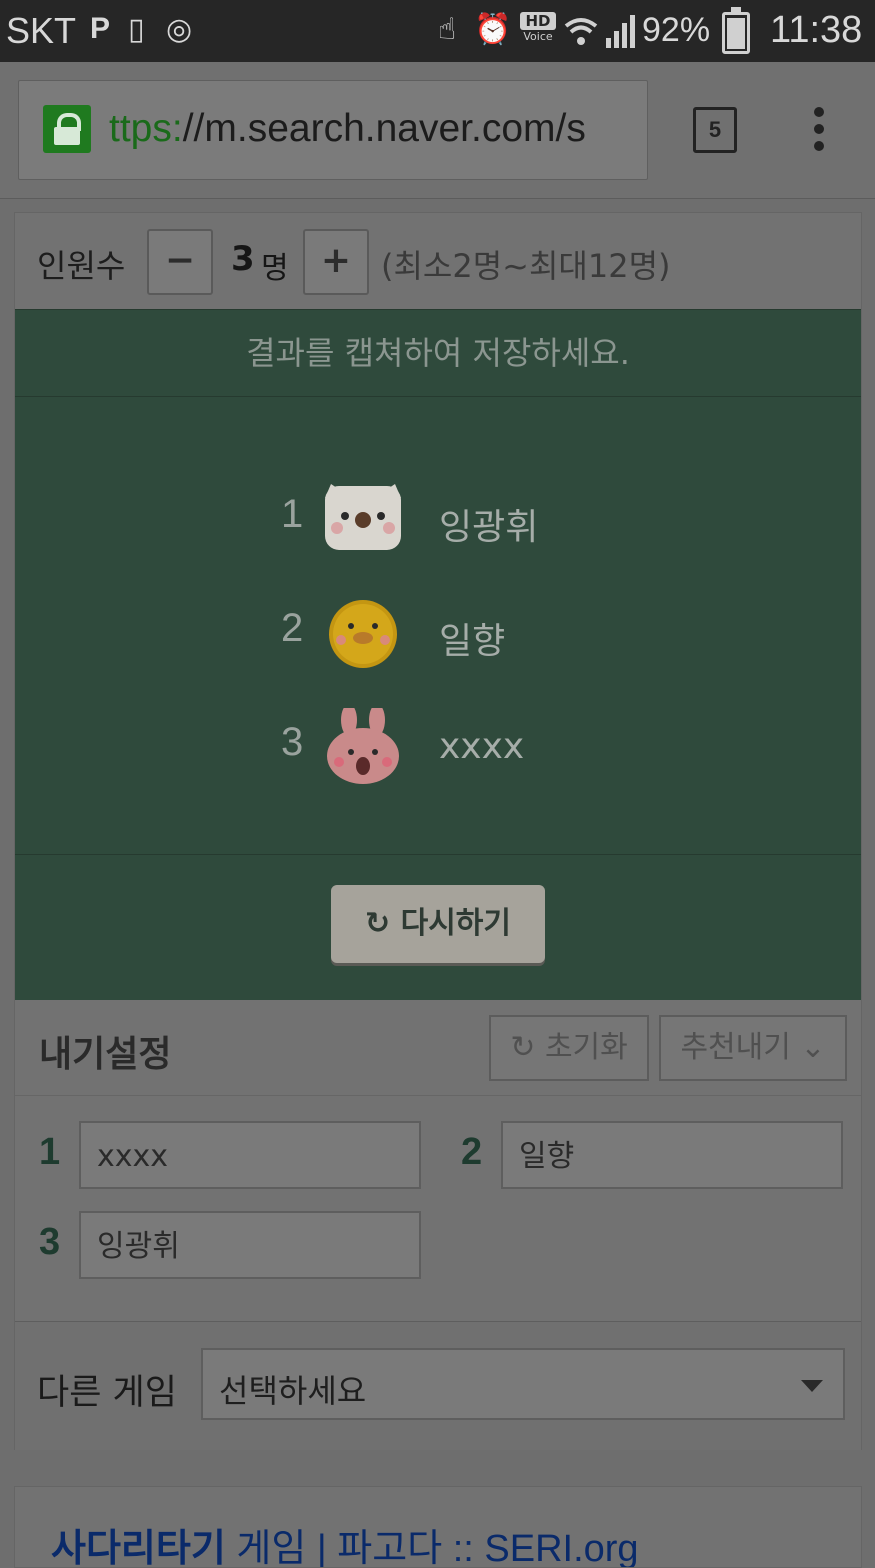  I want to click on increase-button: +, so click(336, 262).